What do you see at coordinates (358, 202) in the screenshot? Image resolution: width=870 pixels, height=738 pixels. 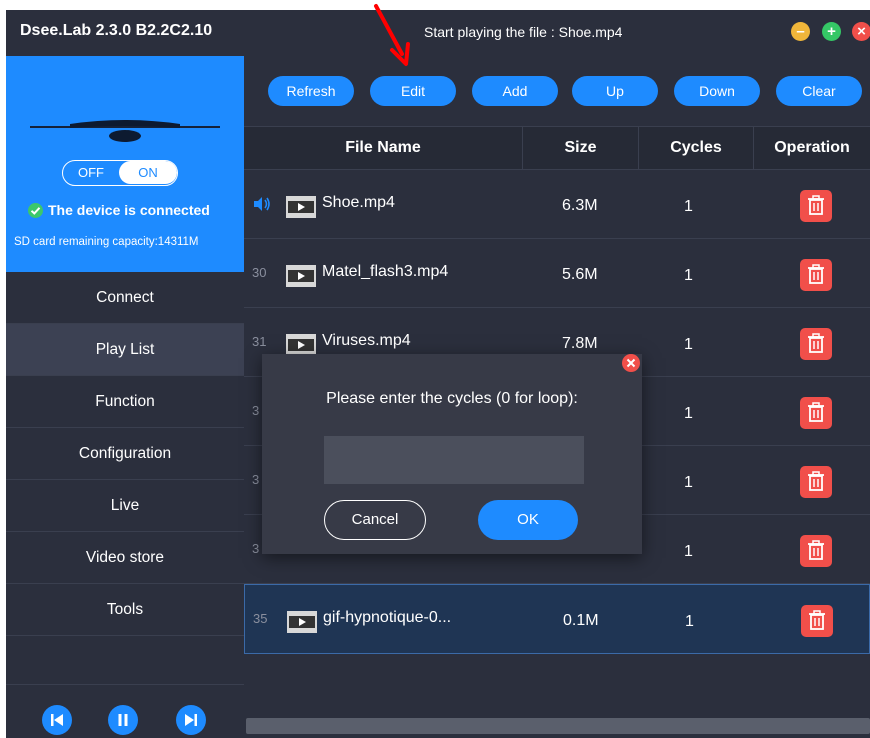 I see `file-name: Shoe.mp4` at bounding box center [358, 202].